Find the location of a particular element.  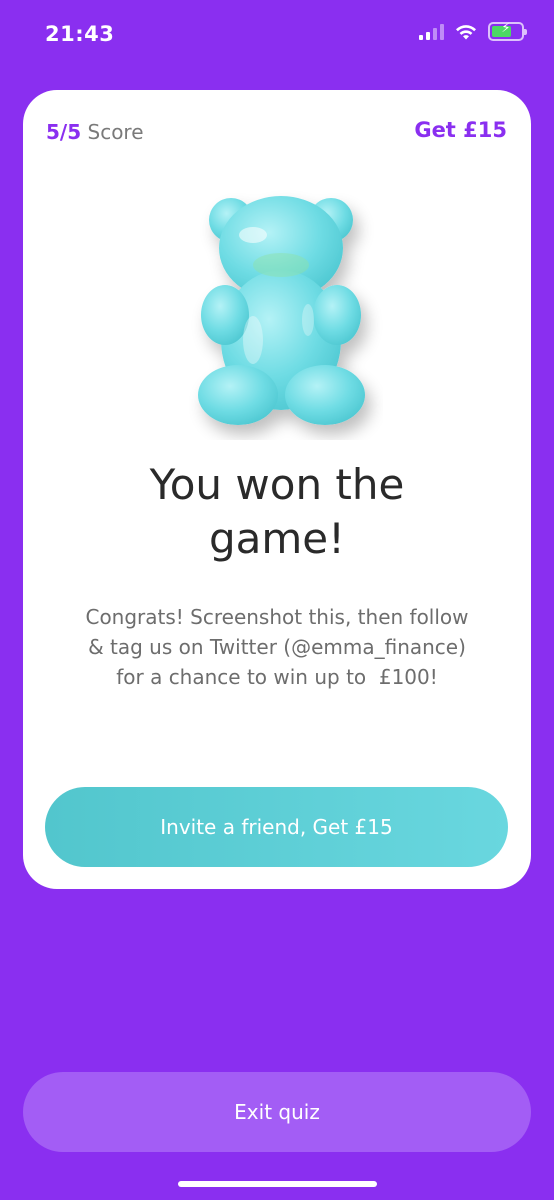

home-indicator is located at coordinates (277, 1184).